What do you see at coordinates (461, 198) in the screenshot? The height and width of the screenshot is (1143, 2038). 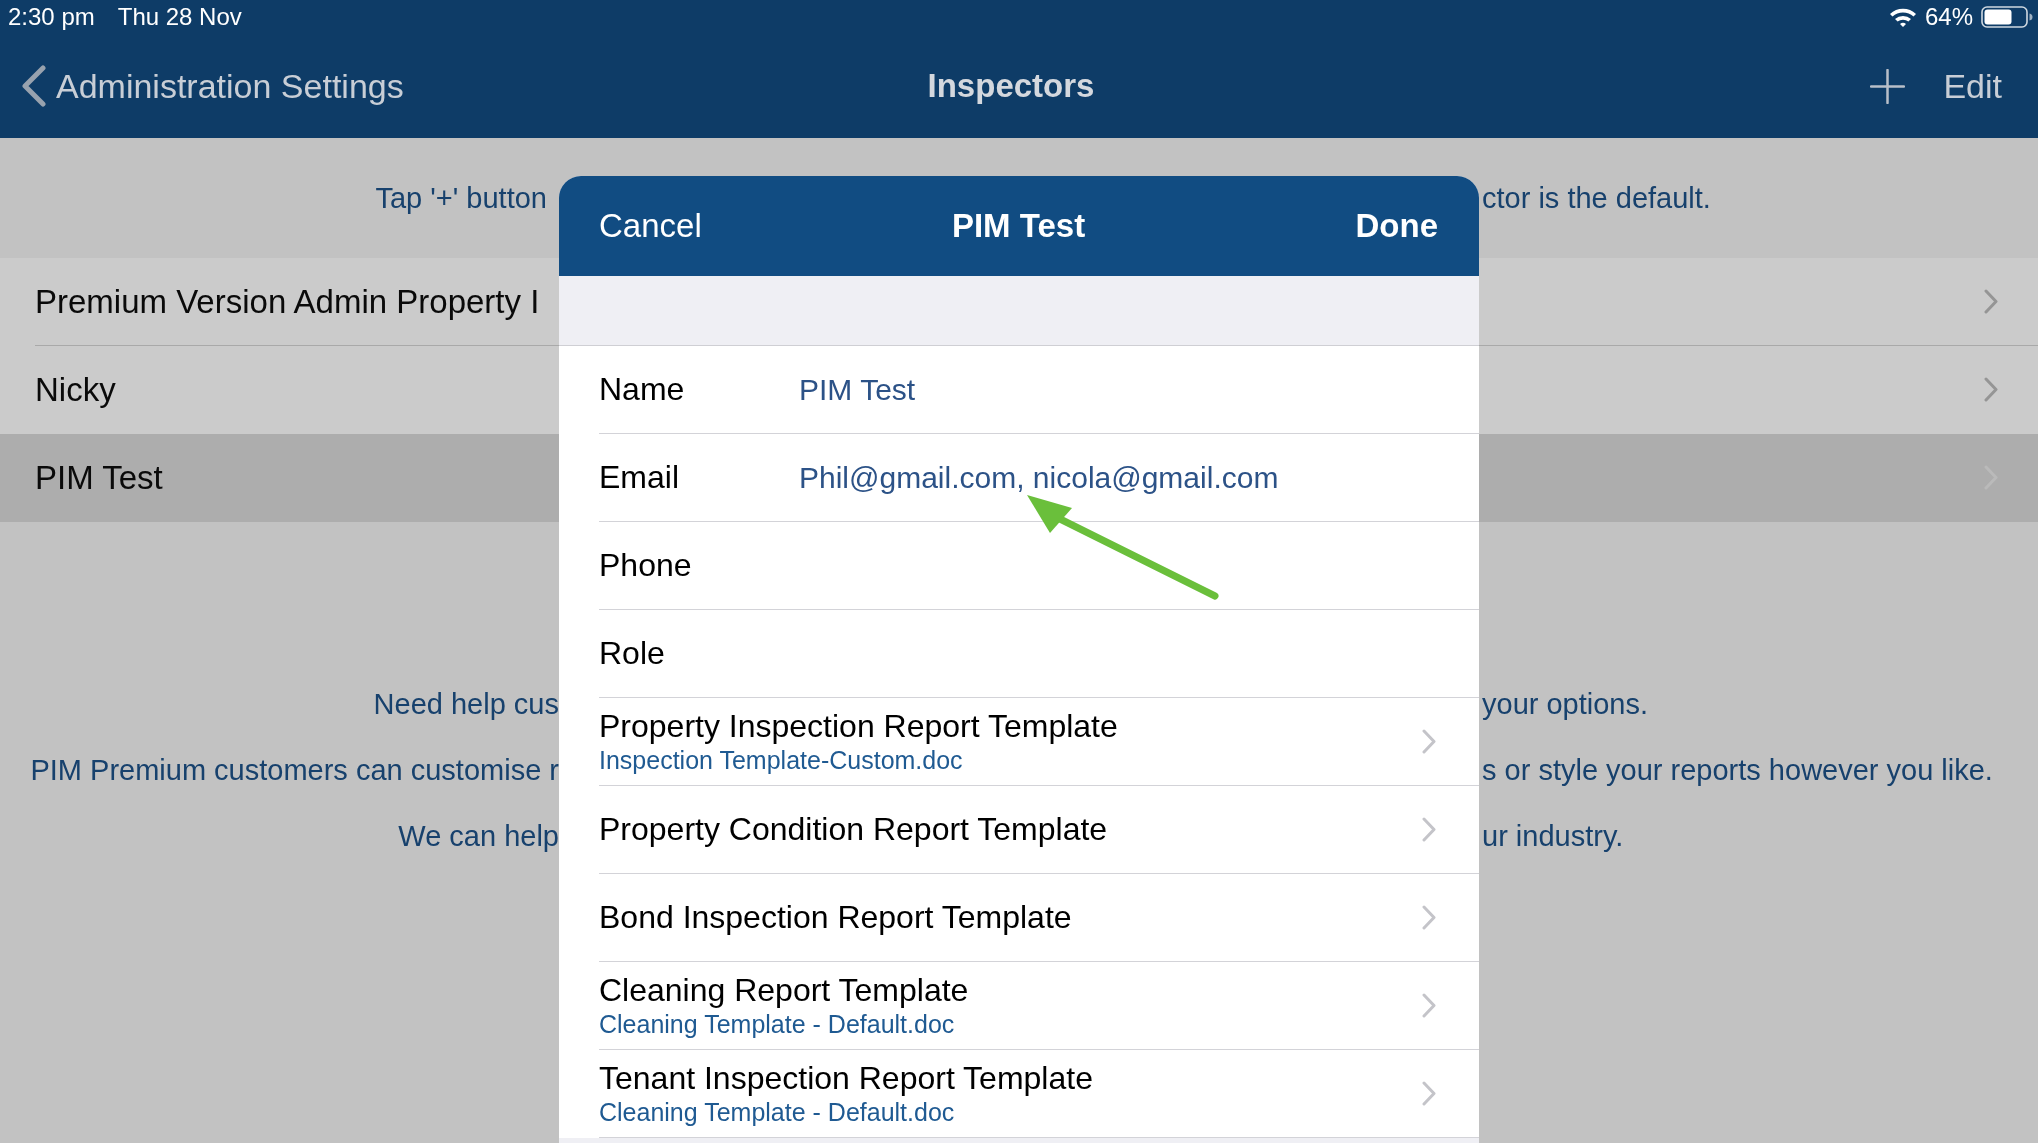 I see `hint-text: Tap '+' button` at bounding box center [461, 198].